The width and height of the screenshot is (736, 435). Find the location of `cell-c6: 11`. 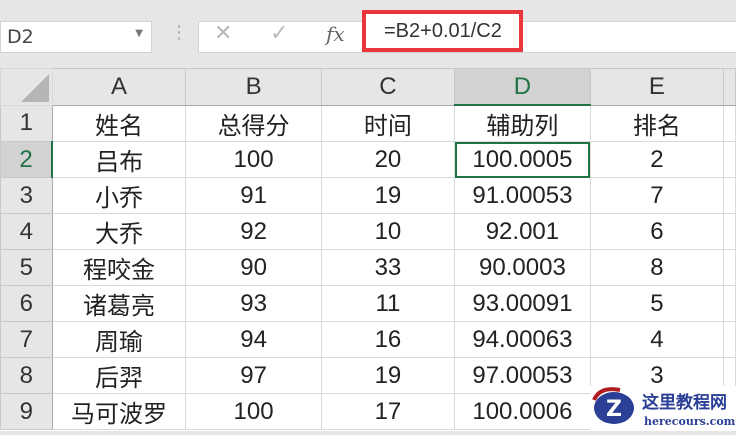

cell-c6: 11 is located at coordinates (388, 303).